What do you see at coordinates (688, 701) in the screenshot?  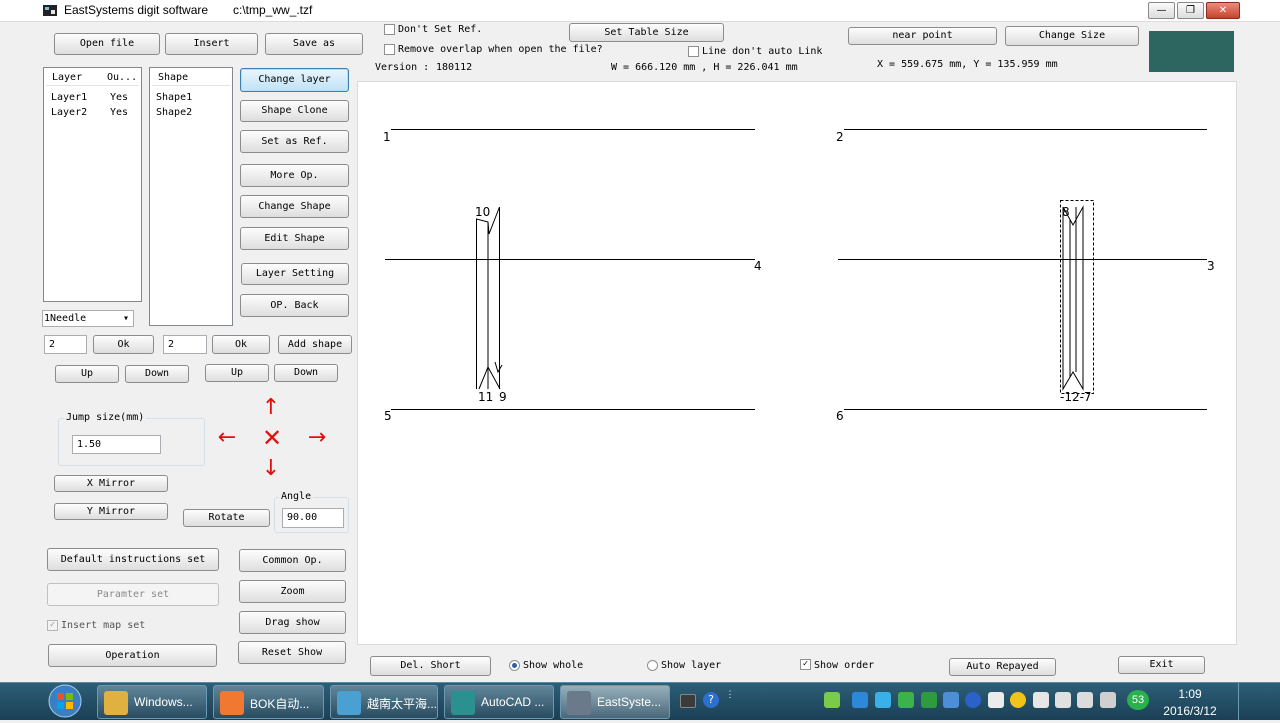 I see `keyboard-icon` at bounding box center [688, 701].